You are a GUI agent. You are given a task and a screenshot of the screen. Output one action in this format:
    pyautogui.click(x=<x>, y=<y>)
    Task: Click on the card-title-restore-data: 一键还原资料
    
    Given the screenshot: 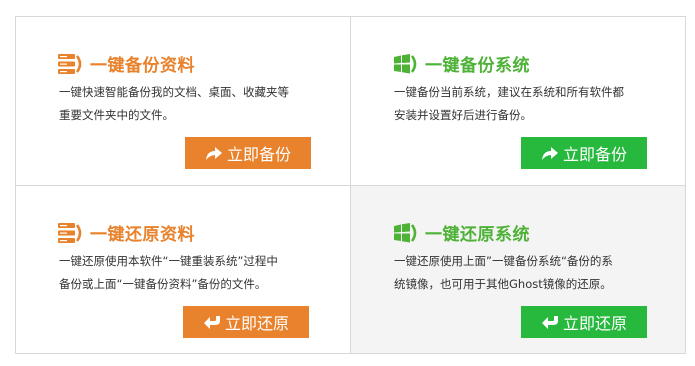 What is the action you would take?
    pyautogui.click(x=126, y=232)
    